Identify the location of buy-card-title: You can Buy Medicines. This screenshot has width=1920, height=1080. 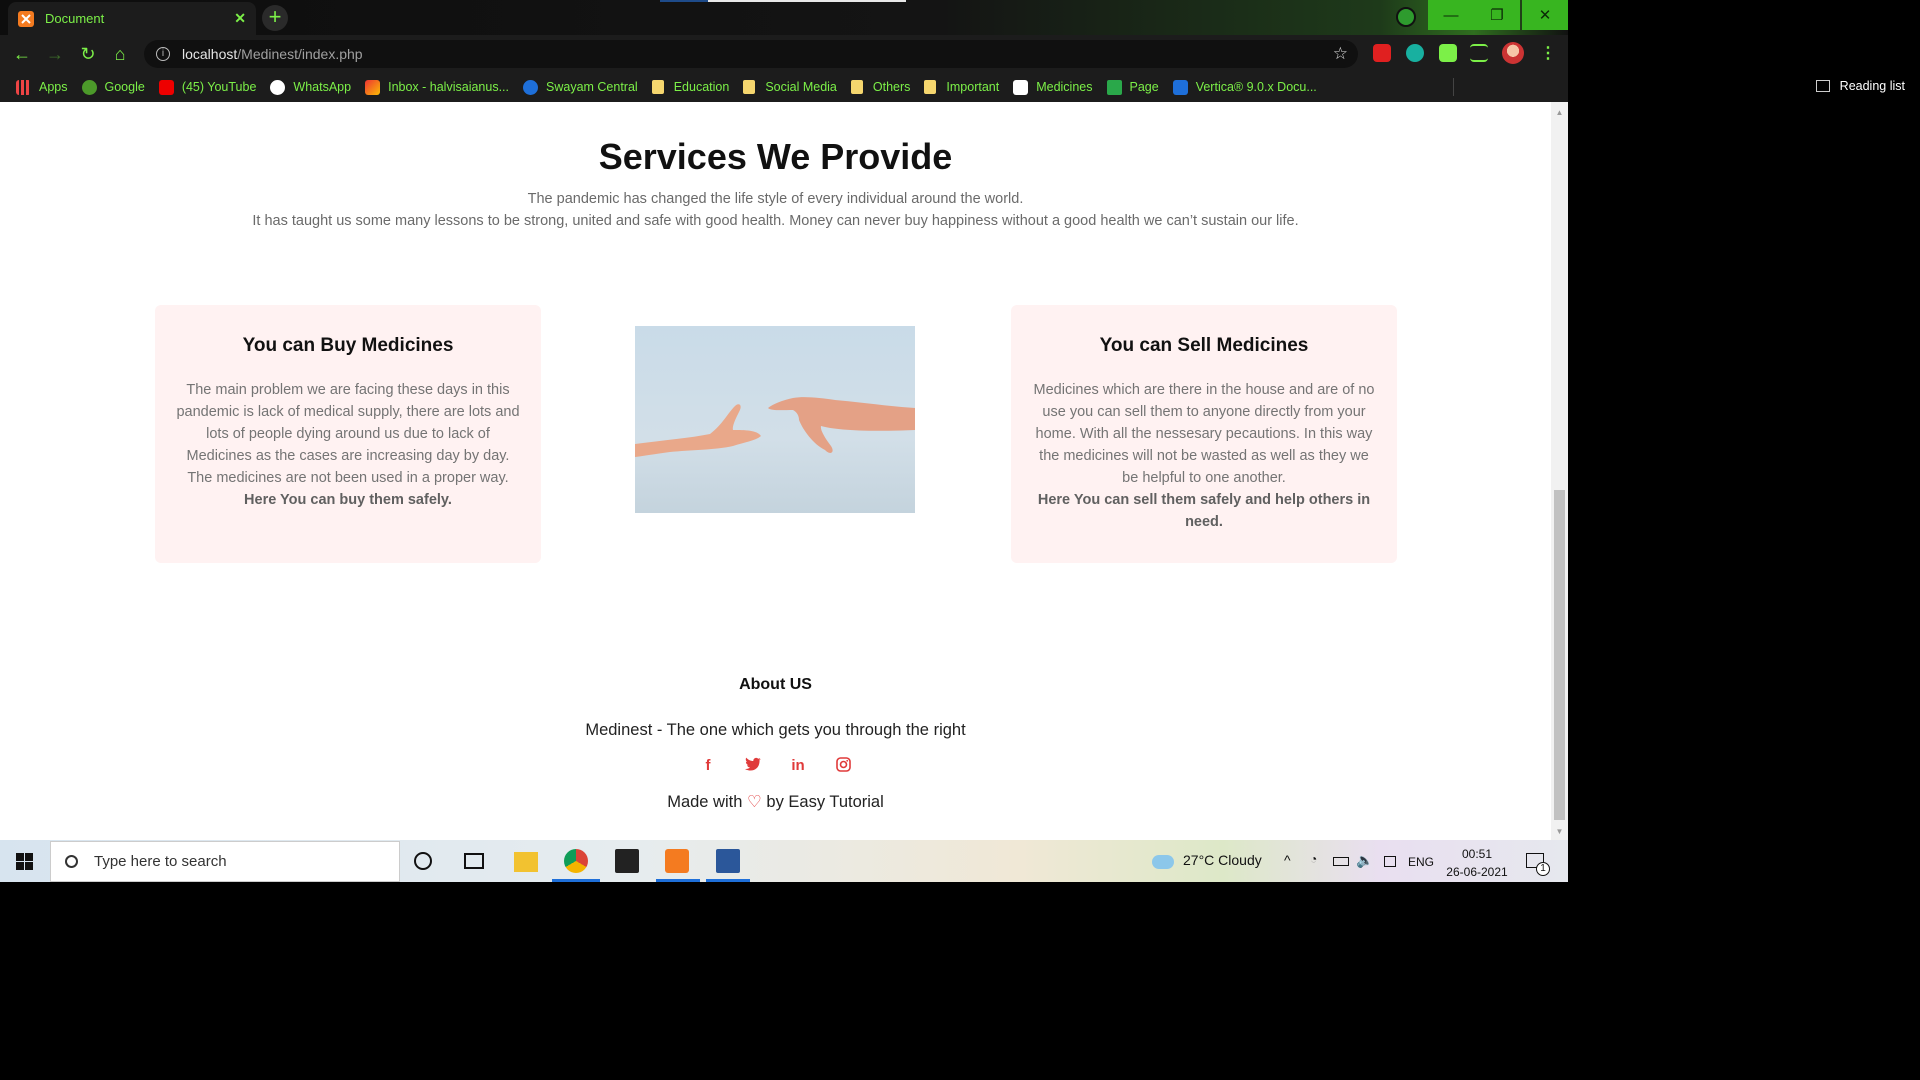
(348, 345).